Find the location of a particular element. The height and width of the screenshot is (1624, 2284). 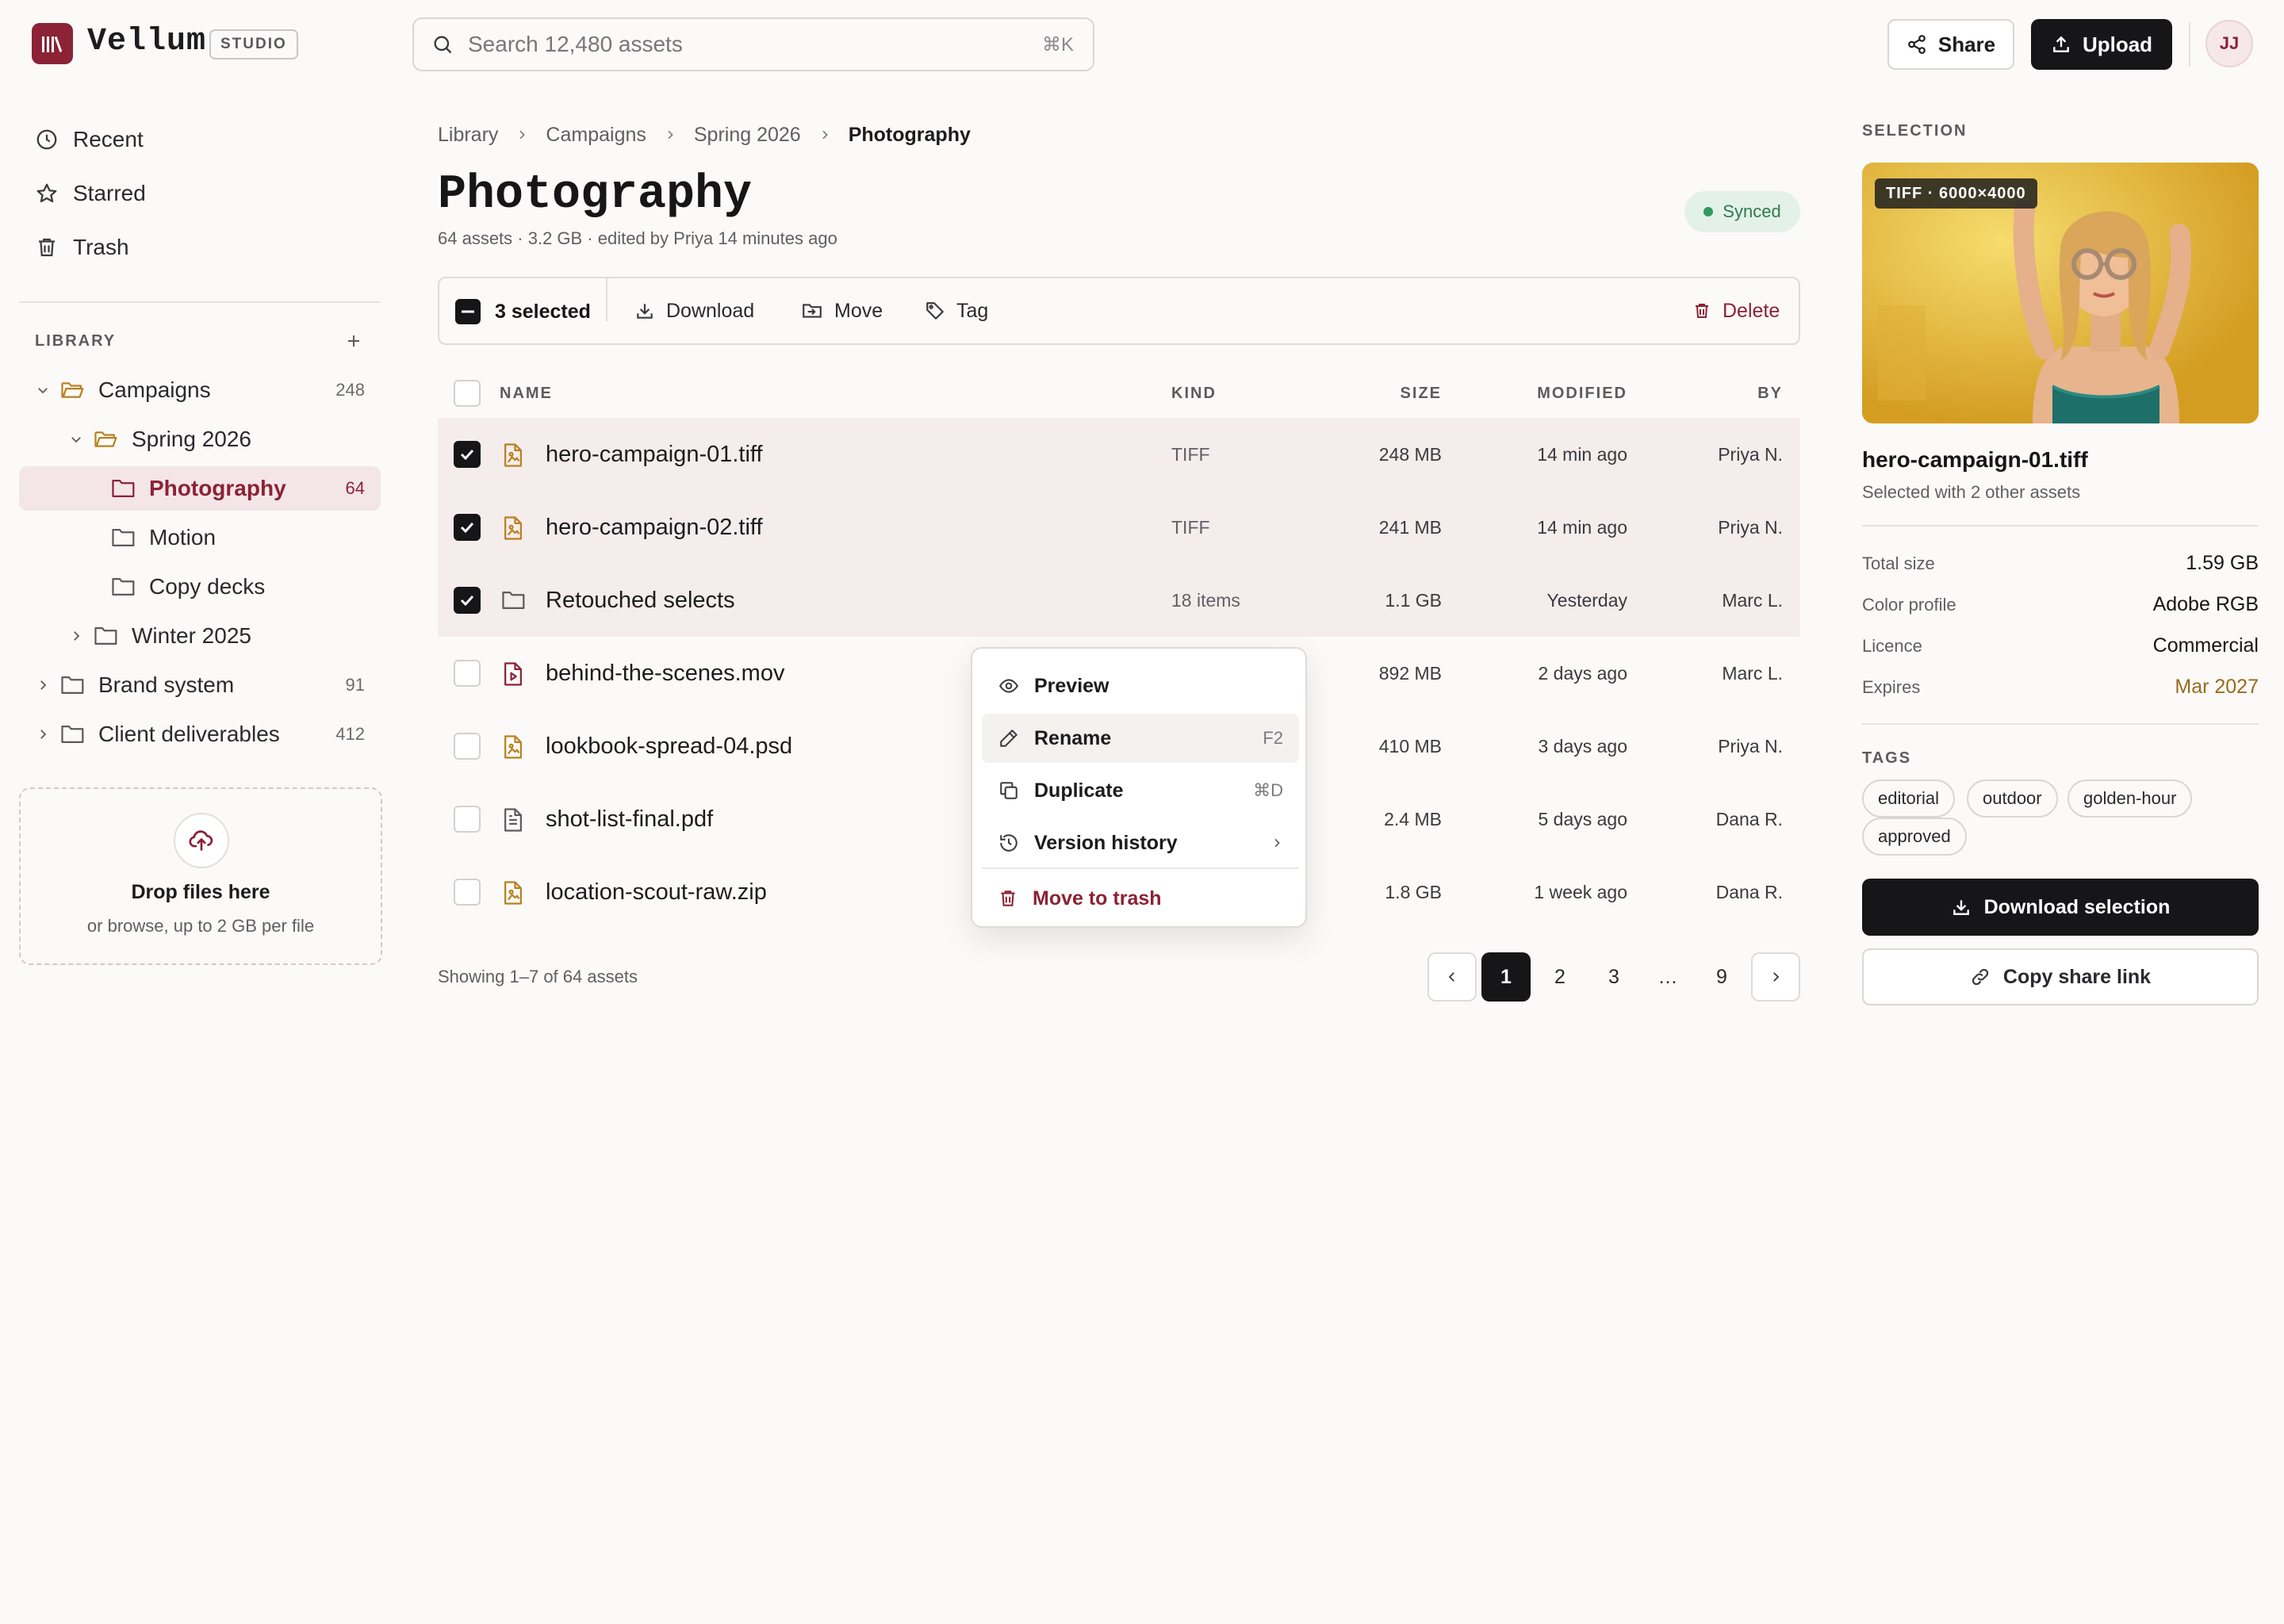

tag-chip: golden-hour is located at coordinates (2130, 798).